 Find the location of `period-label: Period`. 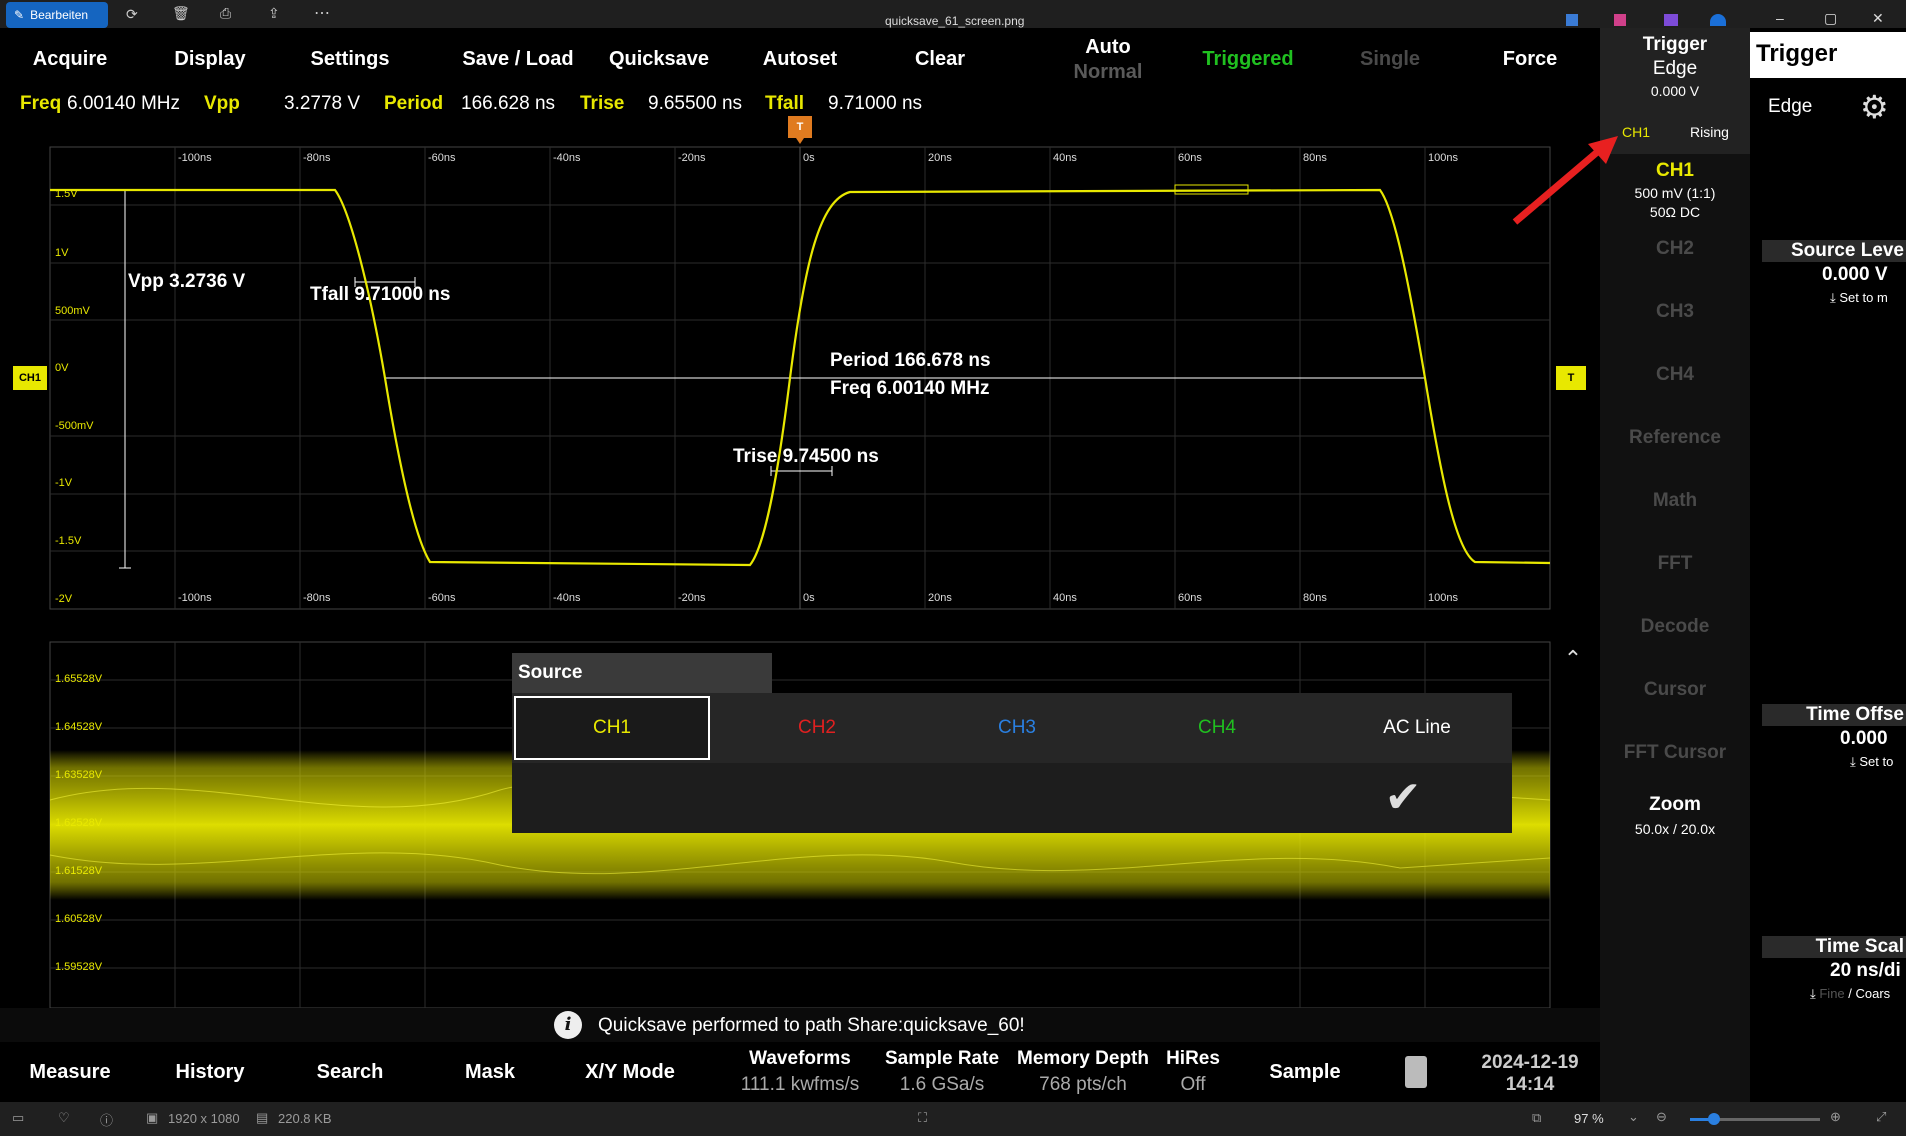

period-label: Period is located at coordinates (414, 103).